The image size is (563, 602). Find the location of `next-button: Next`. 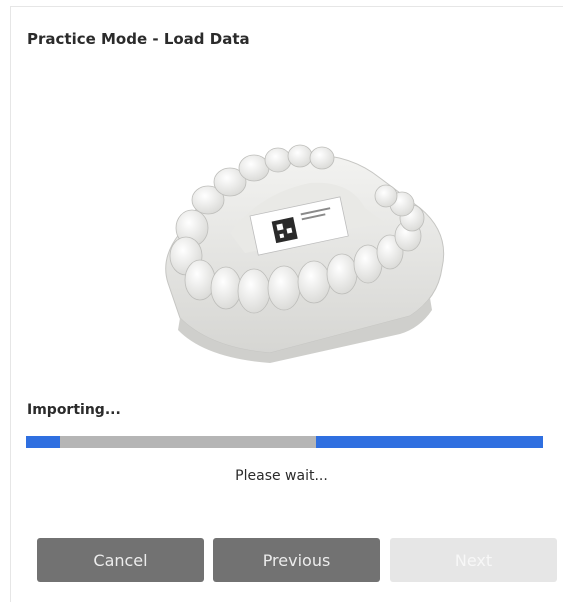

next-button: Next is located at coordinates (473, 560).